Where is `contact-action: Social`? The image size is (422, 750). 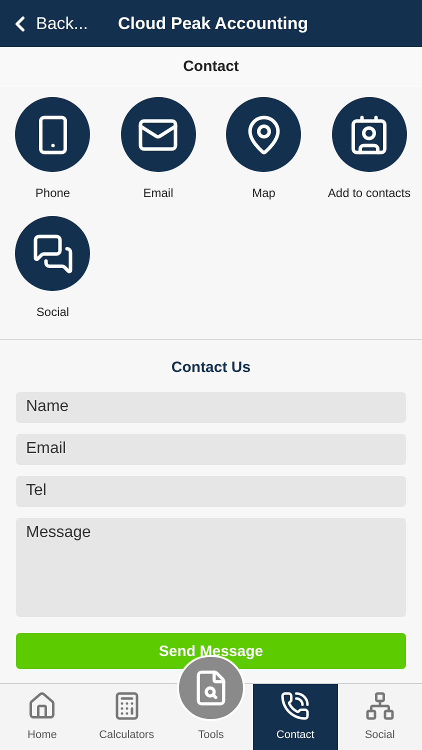
contact-action: Social is located at coordinates (53, 268).